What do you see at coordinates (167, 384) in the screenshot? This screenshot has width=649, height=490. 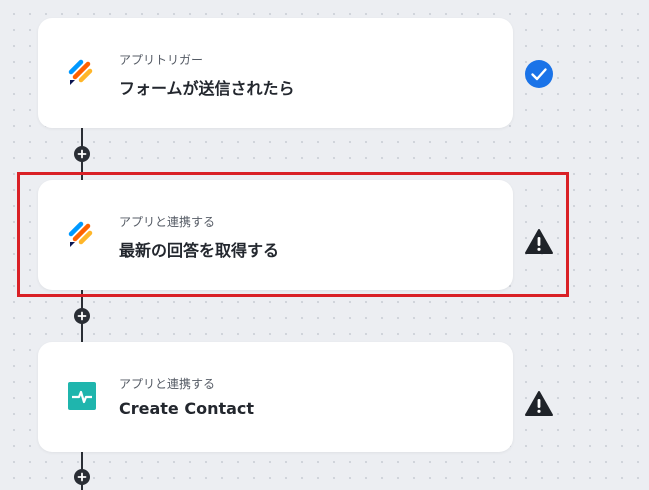 I see `step-type-label: アプリと連携する` at bounding box center [167, 384].